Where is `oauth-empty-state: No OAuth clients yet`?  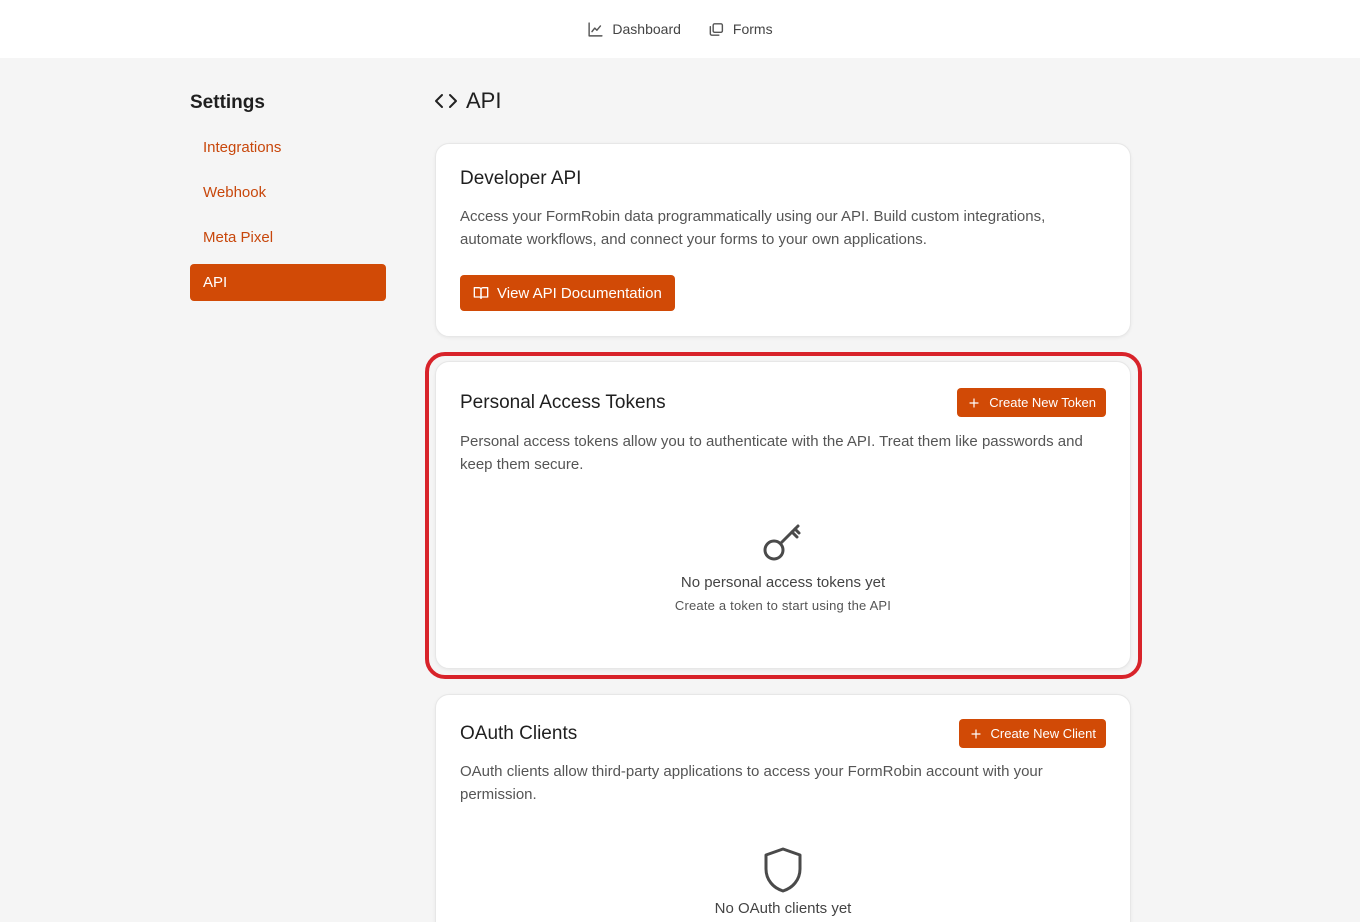
oauth-empty-state: No OAuth clients yet is located at coordinates (783, 881).